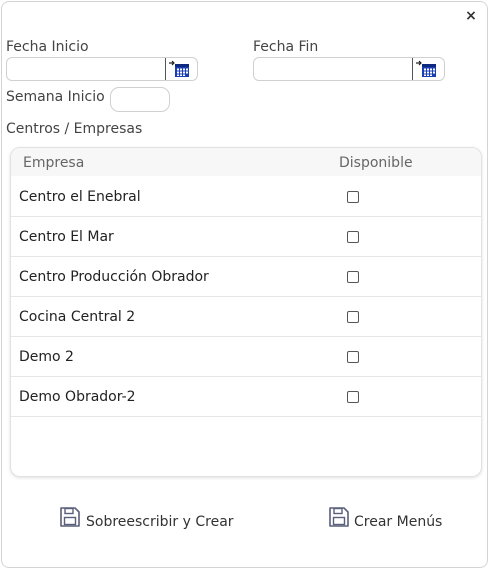 This screenshot has height=578, width=491. I want to click on fecha-fin-field, so click(349, 69).